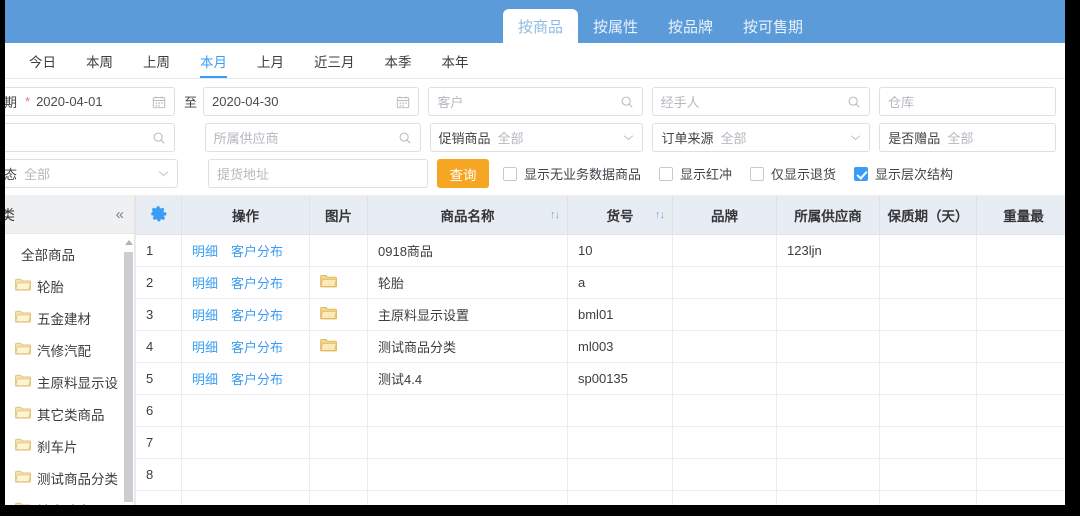  I want to click on tree-item-label: 汽修汽配, so click(64, 351).